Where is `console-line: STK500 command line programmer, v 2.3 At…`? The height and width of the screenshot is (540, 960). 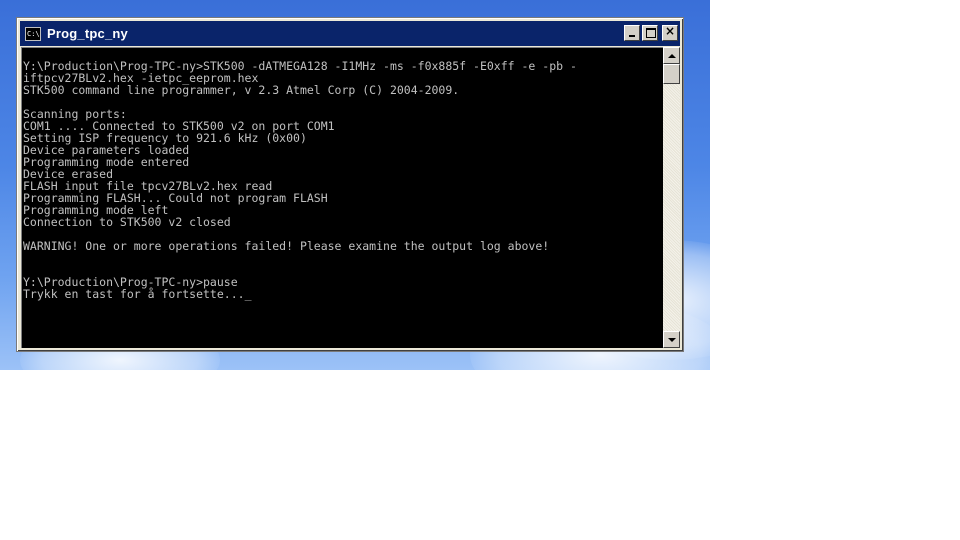
console-line: STK500 command line programmer, v 2.3 At… is located at coordinates (241, 90).